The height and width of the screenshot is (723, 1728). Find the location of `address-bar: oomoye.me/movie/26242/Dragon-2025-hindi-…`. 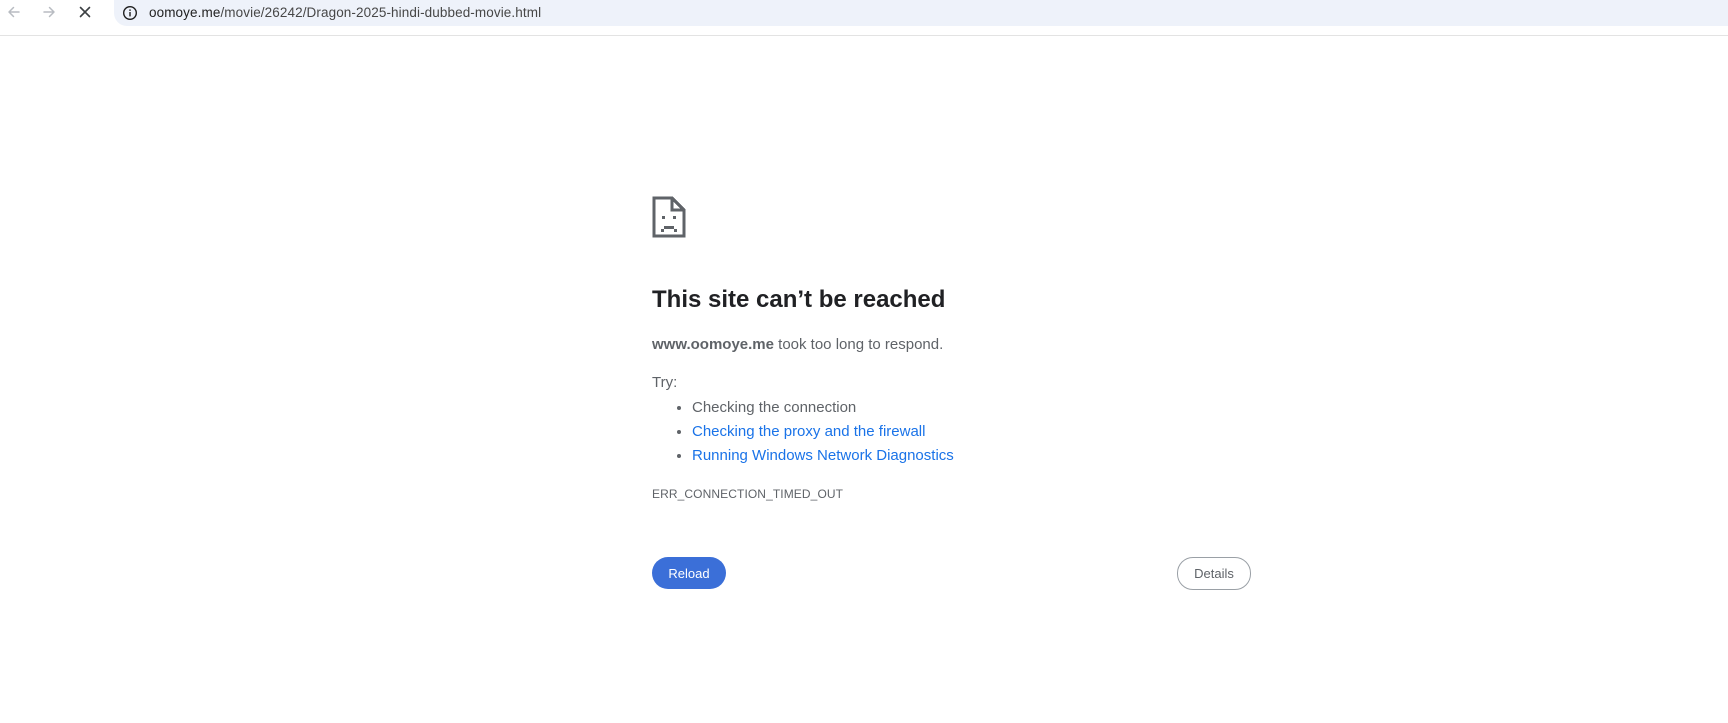

address-bar: oomoye.me/movie/26242/Dragon-2025-hindi-… is located at coordinates (921, 13).